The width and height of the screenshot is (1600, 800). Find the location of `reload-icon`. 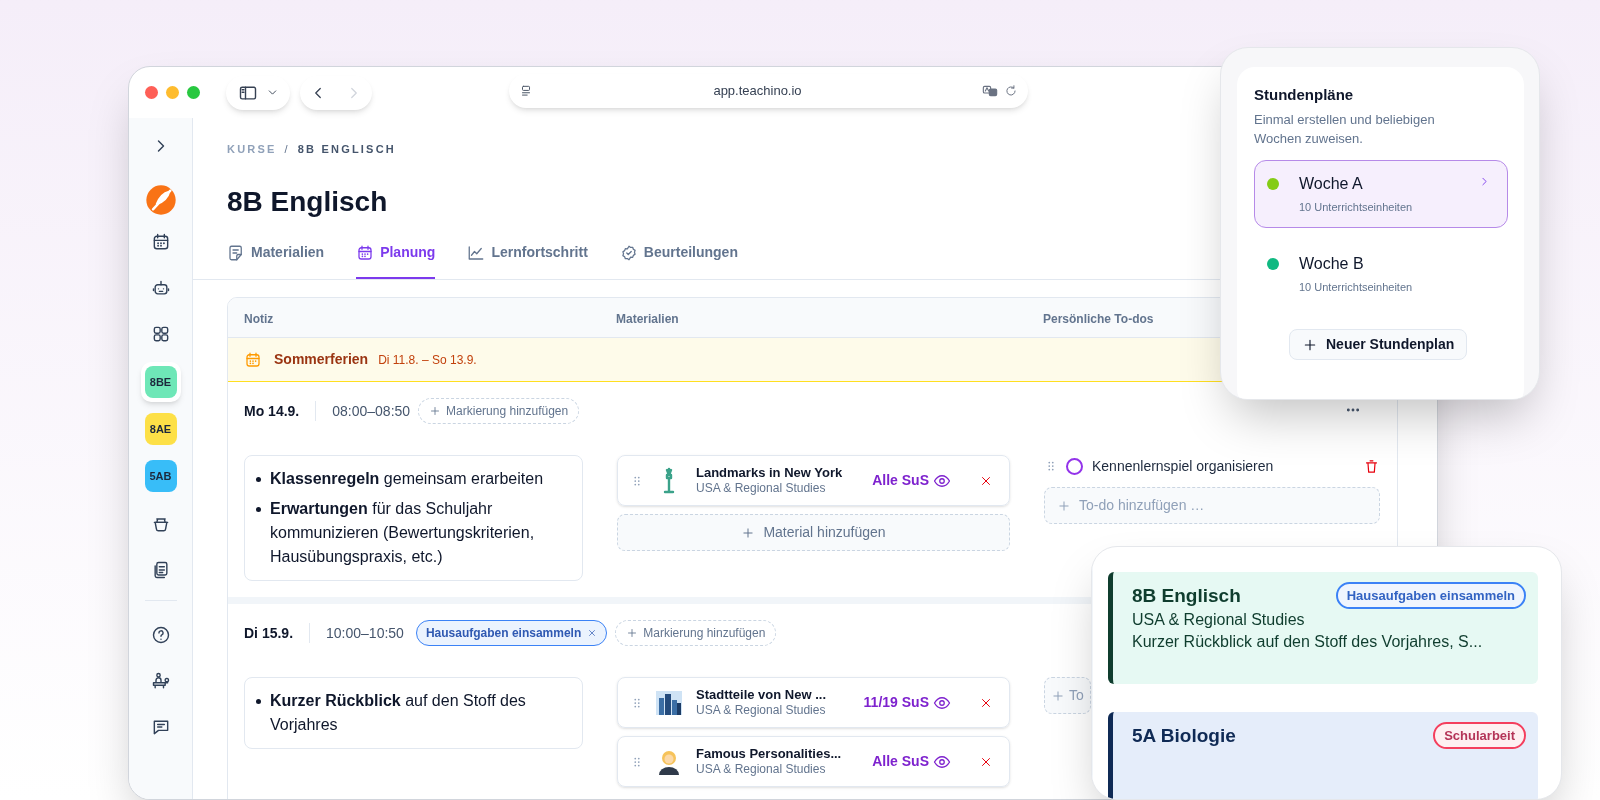

reload-icon is located at coordinates (1011, 91).